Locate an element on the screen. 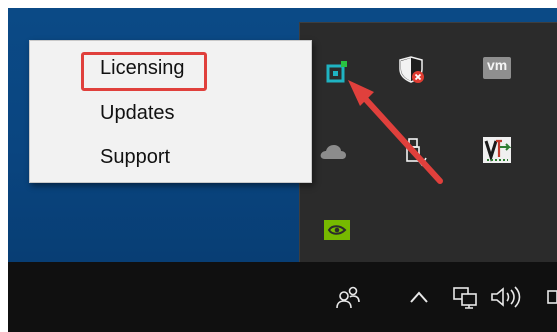 The height and width of the screenshot is (332, 557). windows-defender-icon is located at coordinates (411, 70).